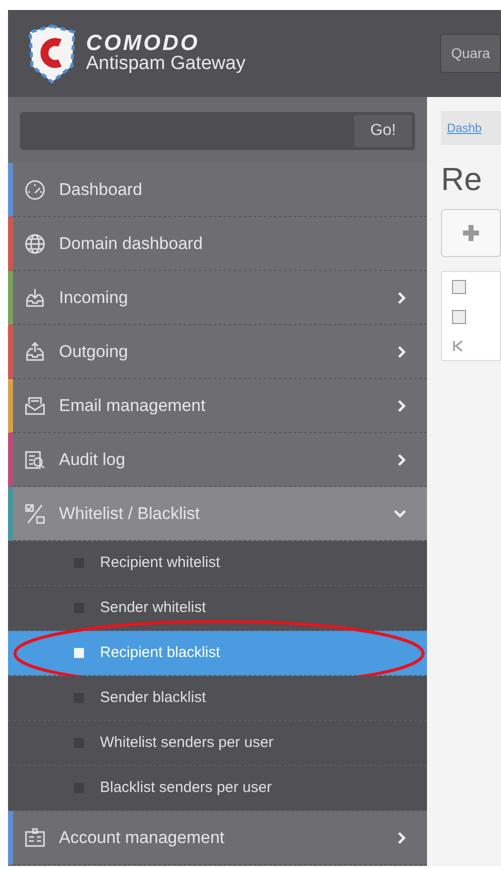 The width and height of the screenshot is (501, 869). What do you see at coordinates (217, 514) in the screenshot?
I see `menu-item: Whitelist / Blacklist` at bounding box center [217, 514].